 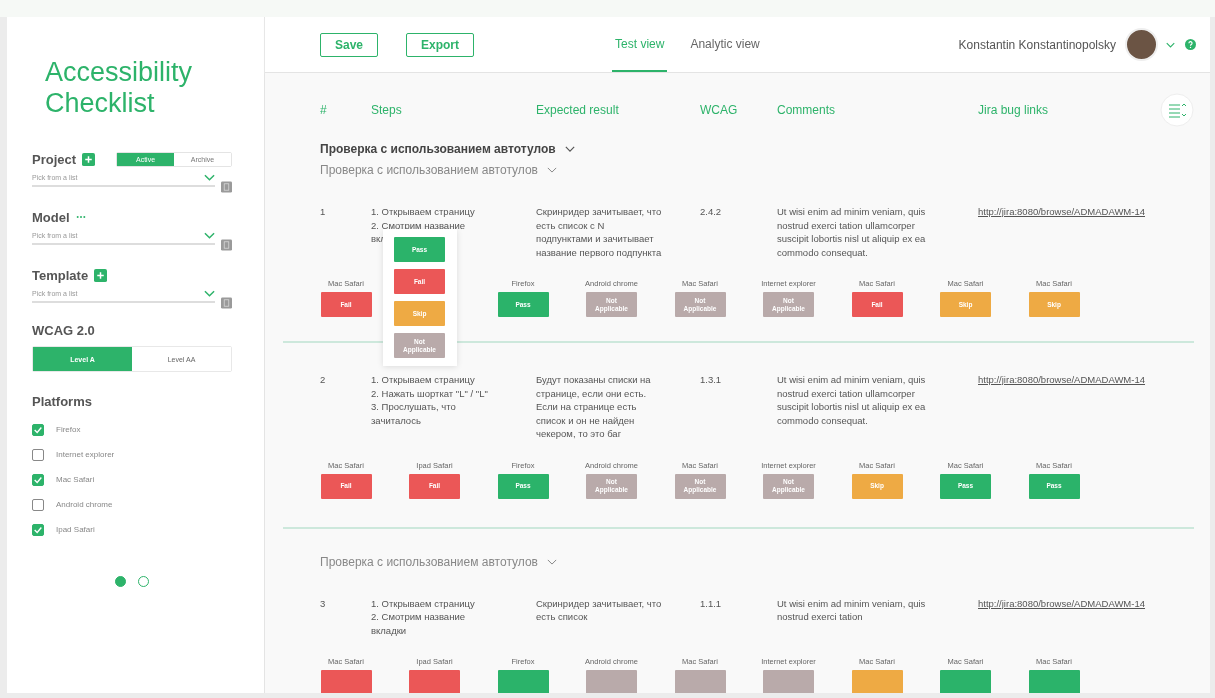 I want to click on more-icon, so click(x=80, y=217).